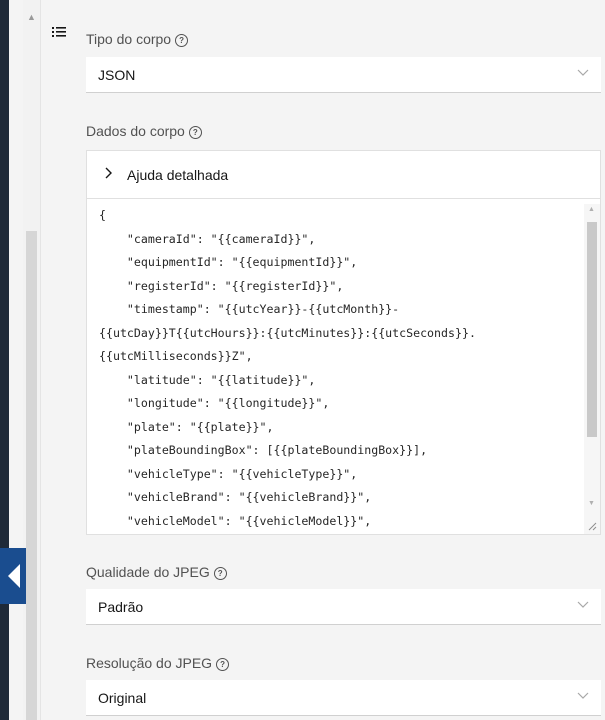 This screenshot has width=605, height=720. What do you see at coordinates (129, 39) in the screenshot?
I see `body-type-label-text: Tipo do corpo` at bounding box center [129, 39].